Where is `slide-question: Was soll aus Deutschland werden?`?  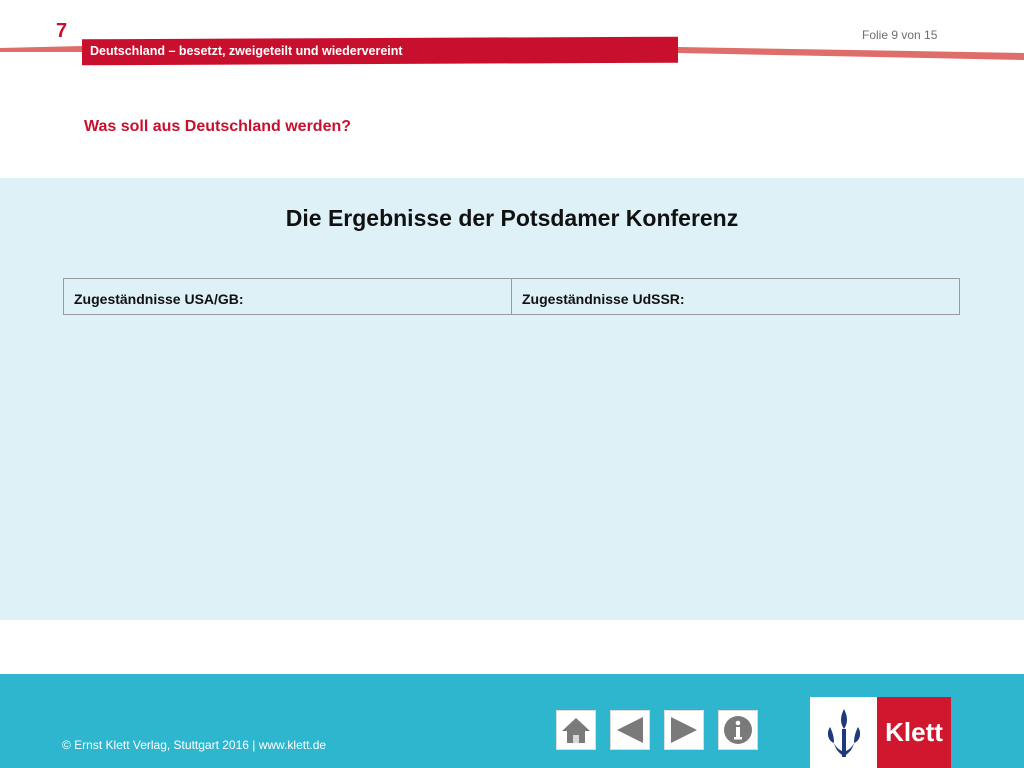 slide-question: Was soll aus Deutschland werden? is located at coordinates (218, 126).